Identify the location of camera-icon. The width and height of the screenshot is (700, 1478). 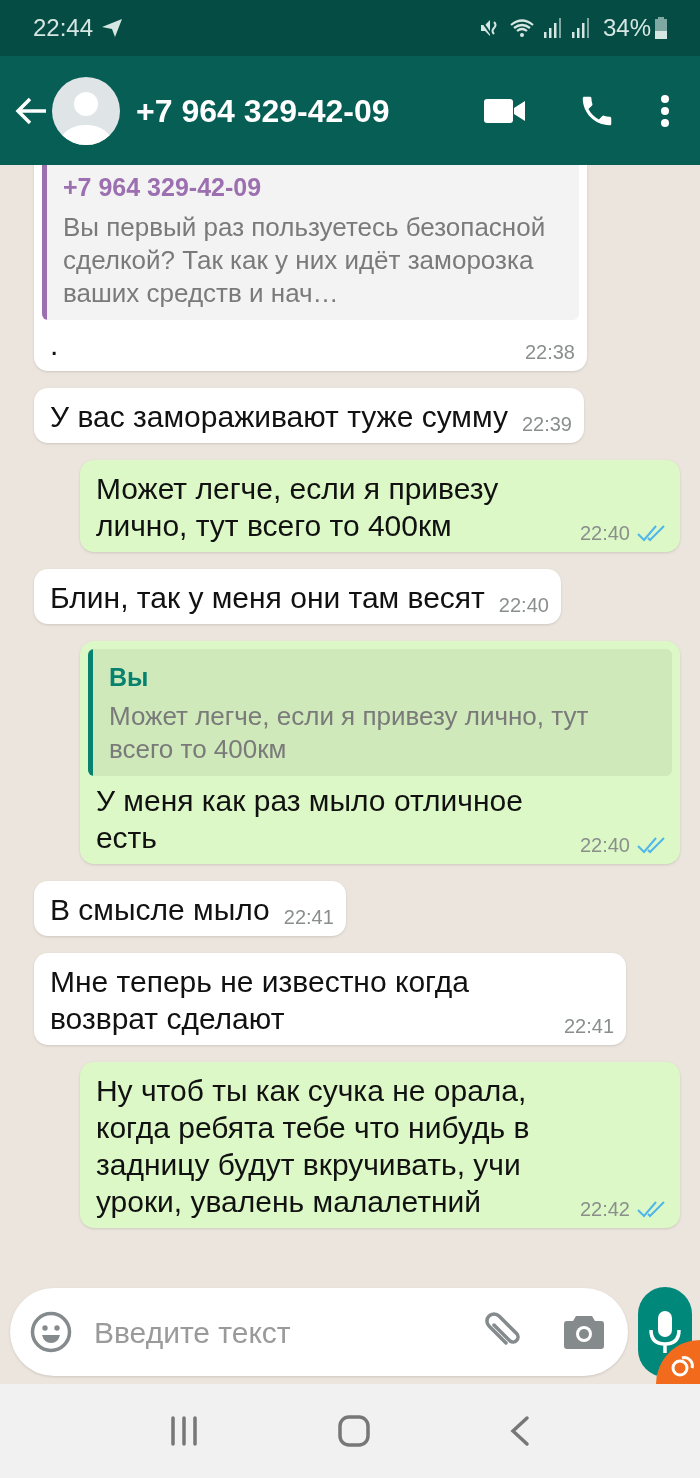
(584, 1332).